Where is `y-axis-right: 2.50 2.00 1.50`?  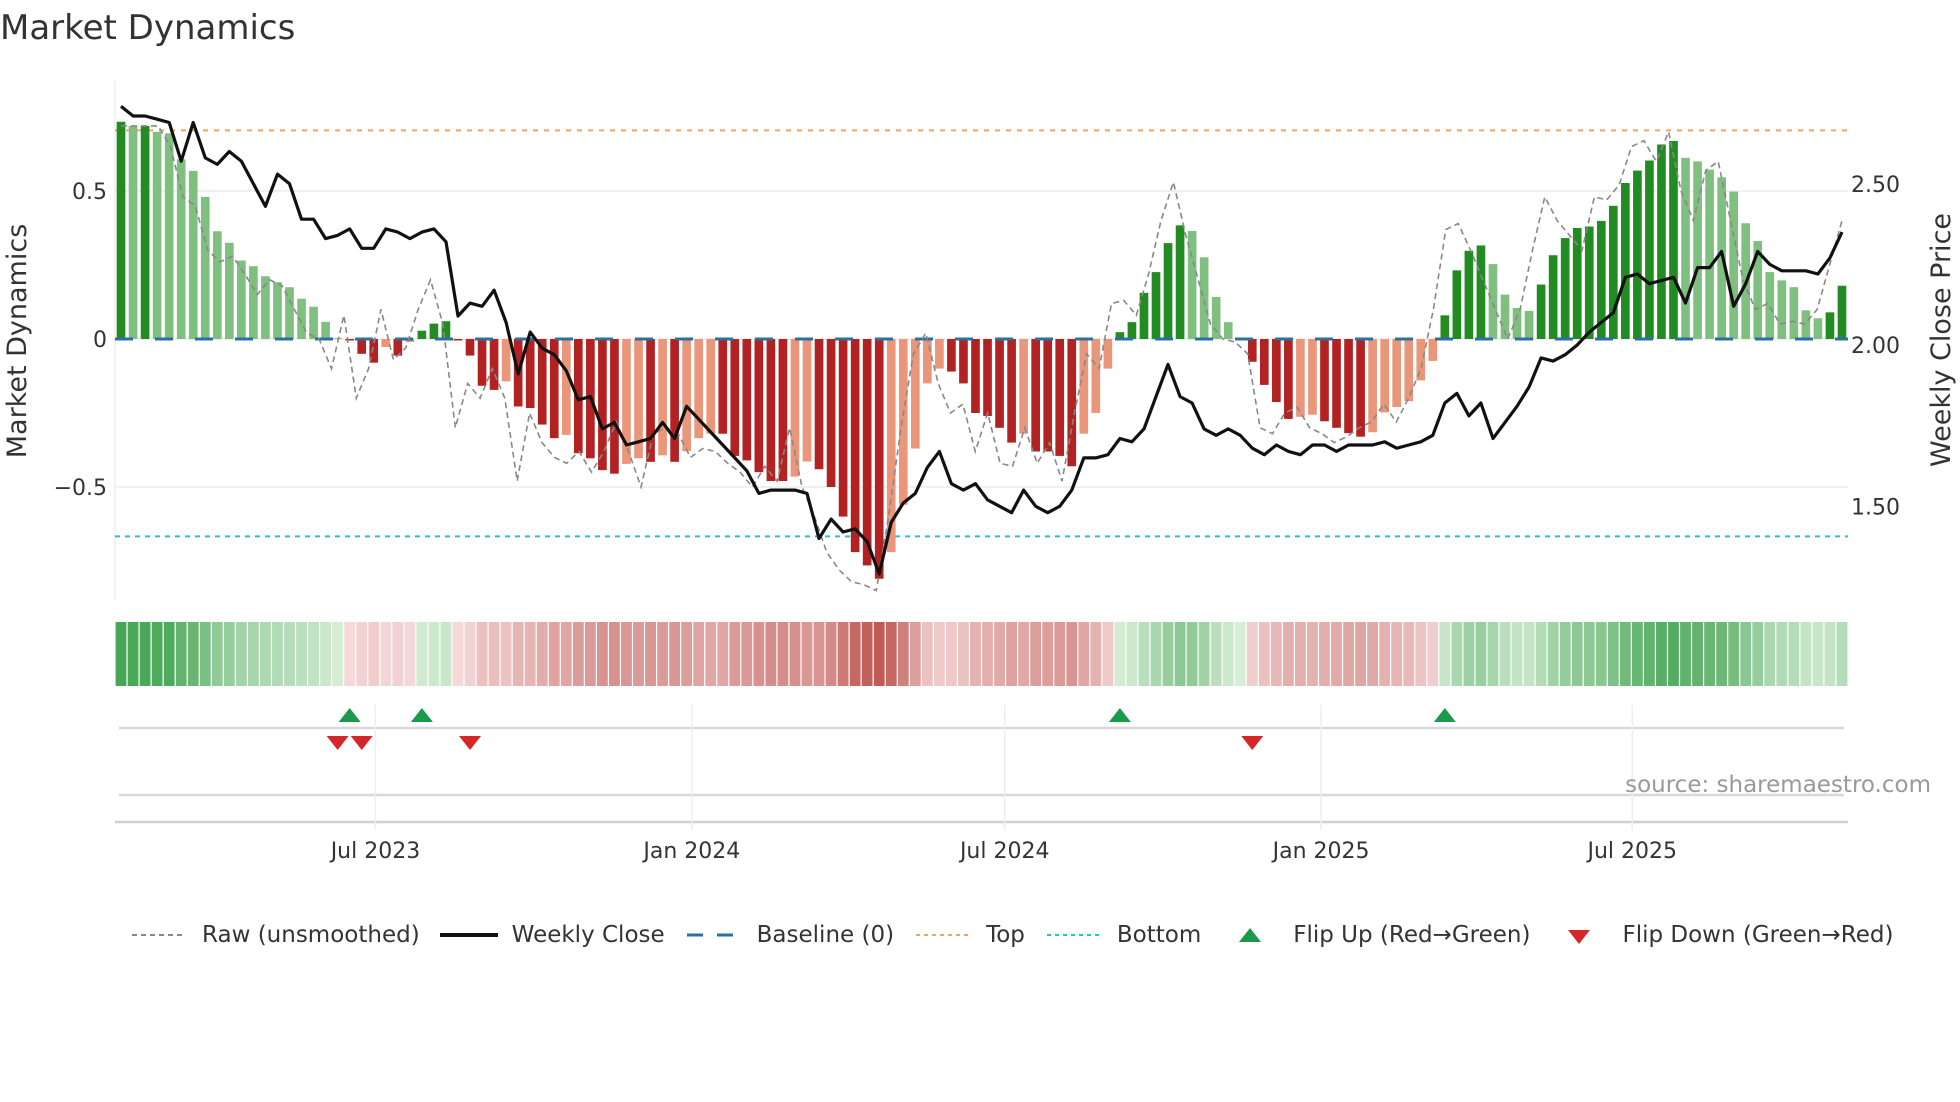 y-axis-right: 2.50 2.00 1.50 is located at coordinates (1875, 347).